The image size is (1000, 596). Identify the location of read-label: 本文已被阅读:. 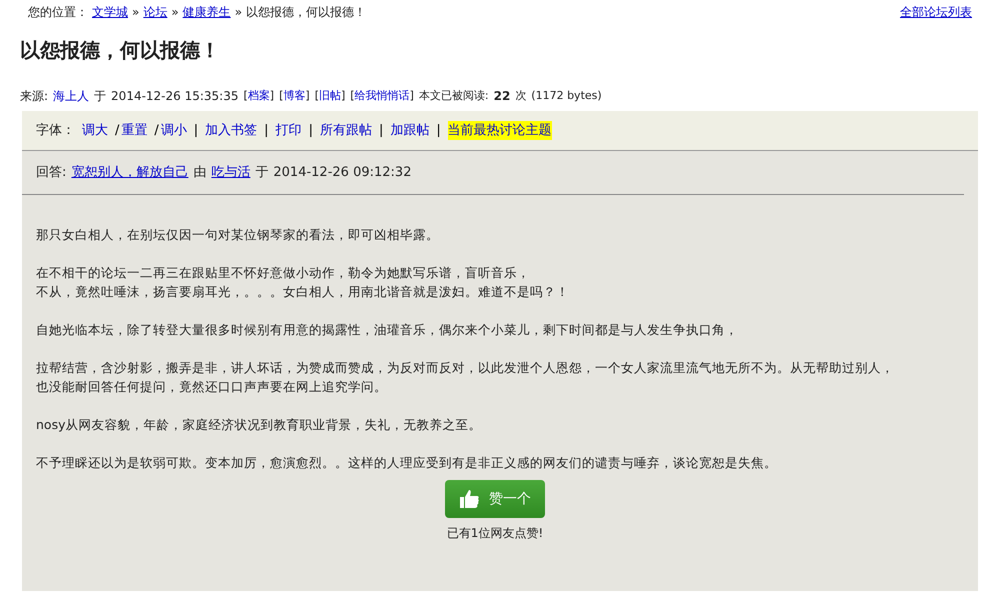
(453, 96).